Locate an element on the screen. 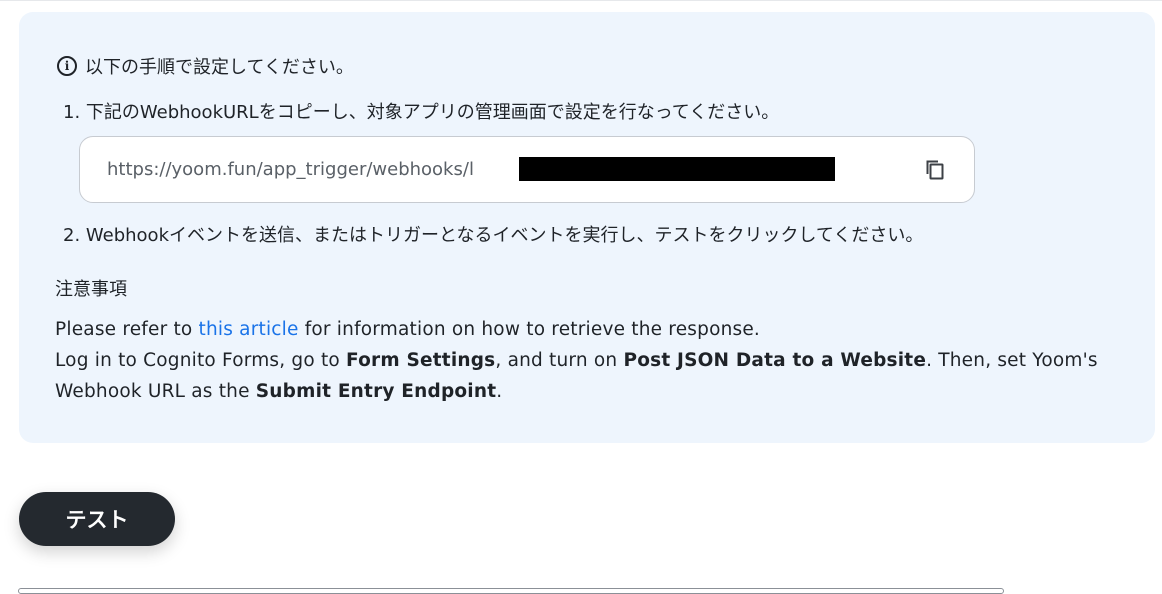  copy-icon is located at coordinates (935, 170).